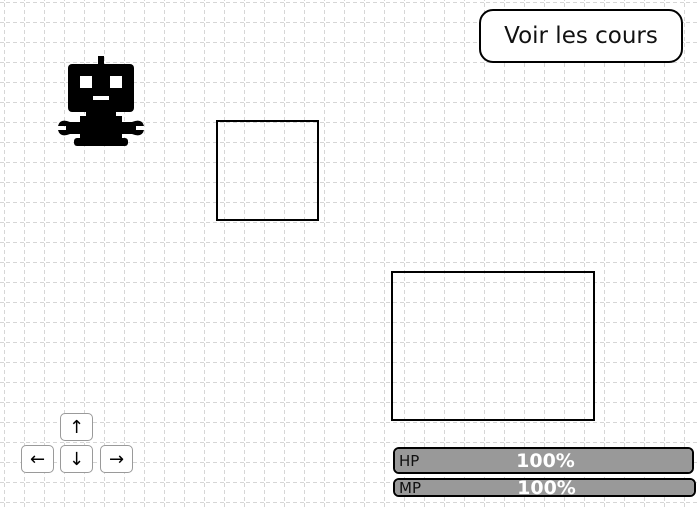 The width and height of the screenshot is (700, 507). I want to click on obstacle-box, so click(267, 170).